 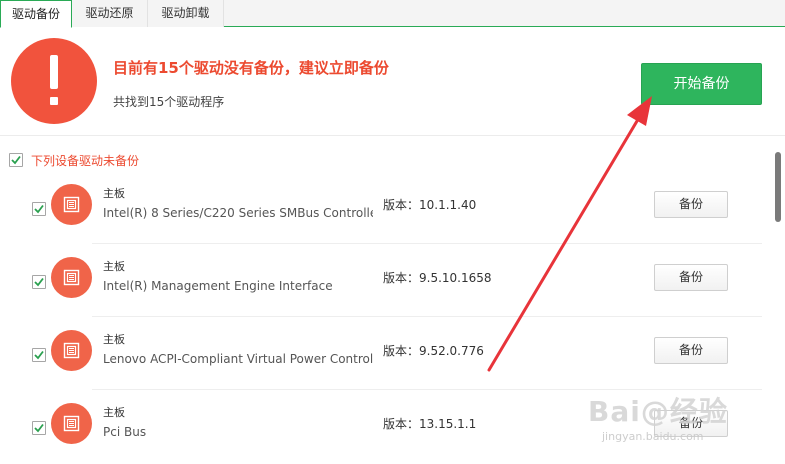 I want to click on watermark-logo: Bai@经验, so click(x=658, y=411).